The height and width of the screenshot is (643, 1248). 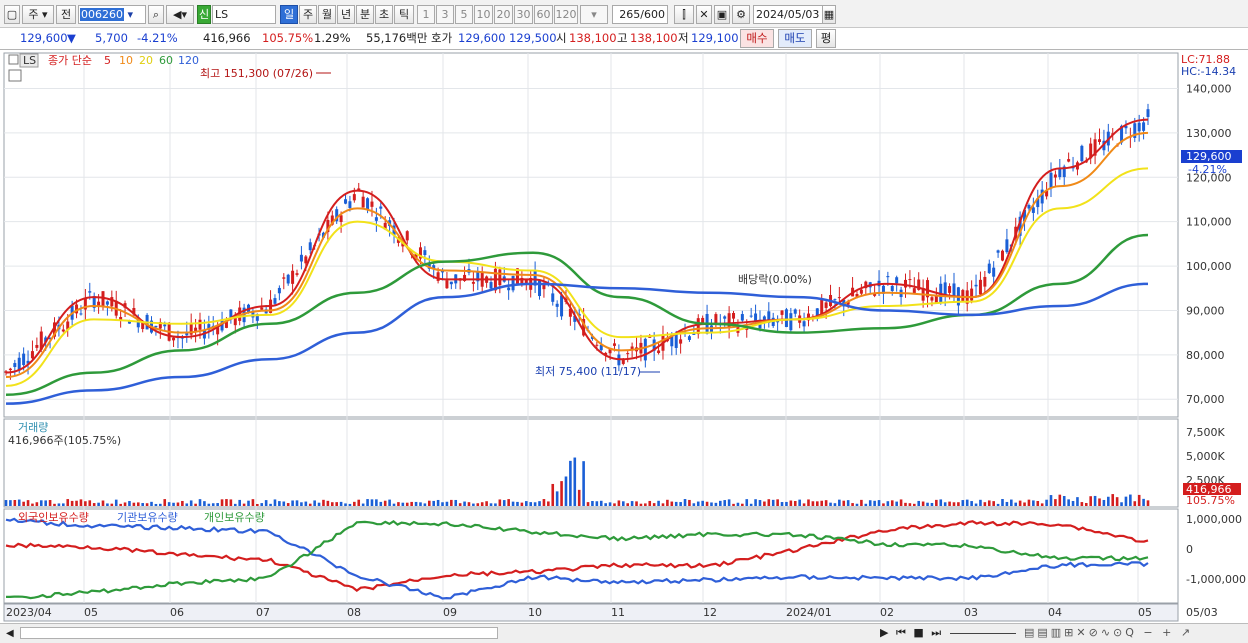 I want to click on playback-controls: ▶ ⏮ ■ ⏭, so click(x=911, y=633).